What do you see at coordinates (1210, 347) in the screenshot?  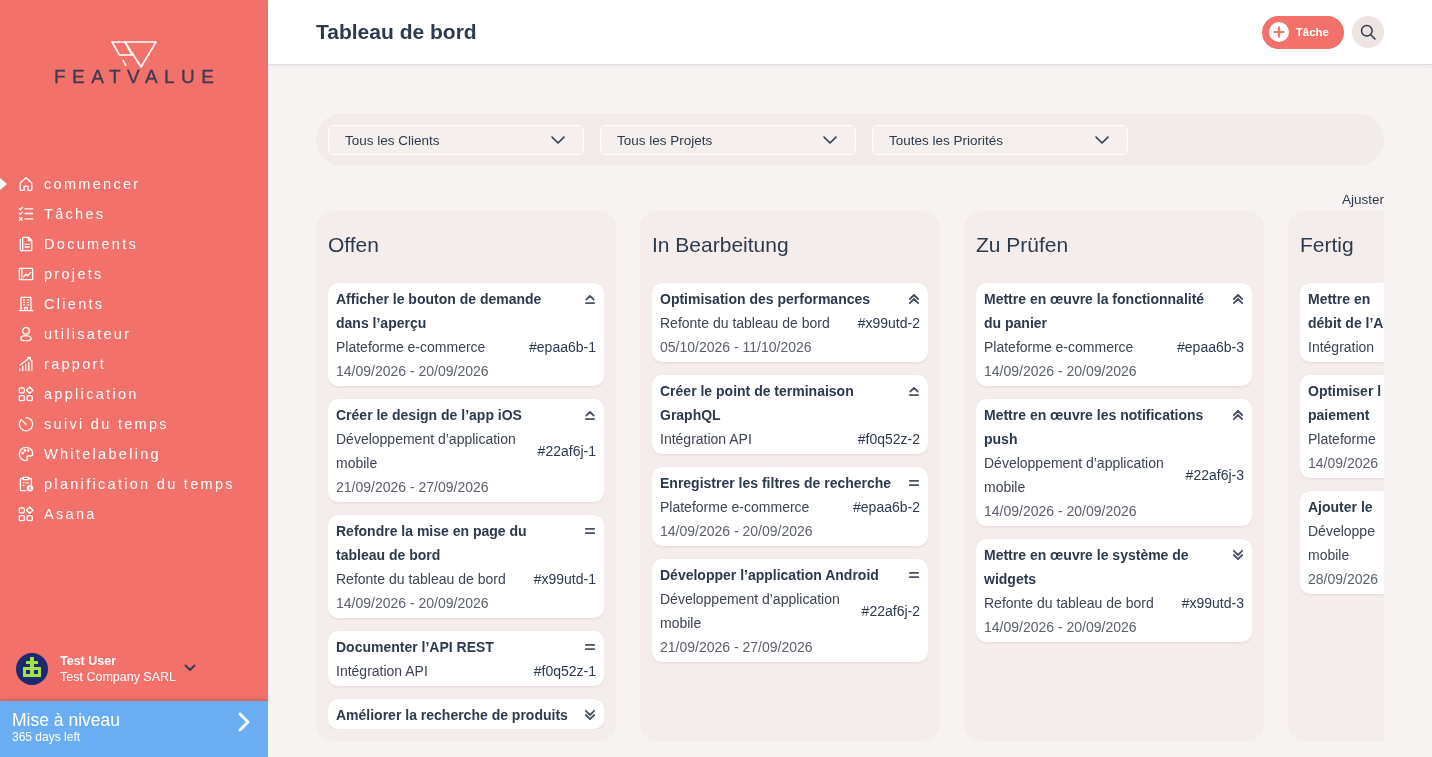 I see `task-id: #epaa6b-3` at bounding box center [1210, 347].